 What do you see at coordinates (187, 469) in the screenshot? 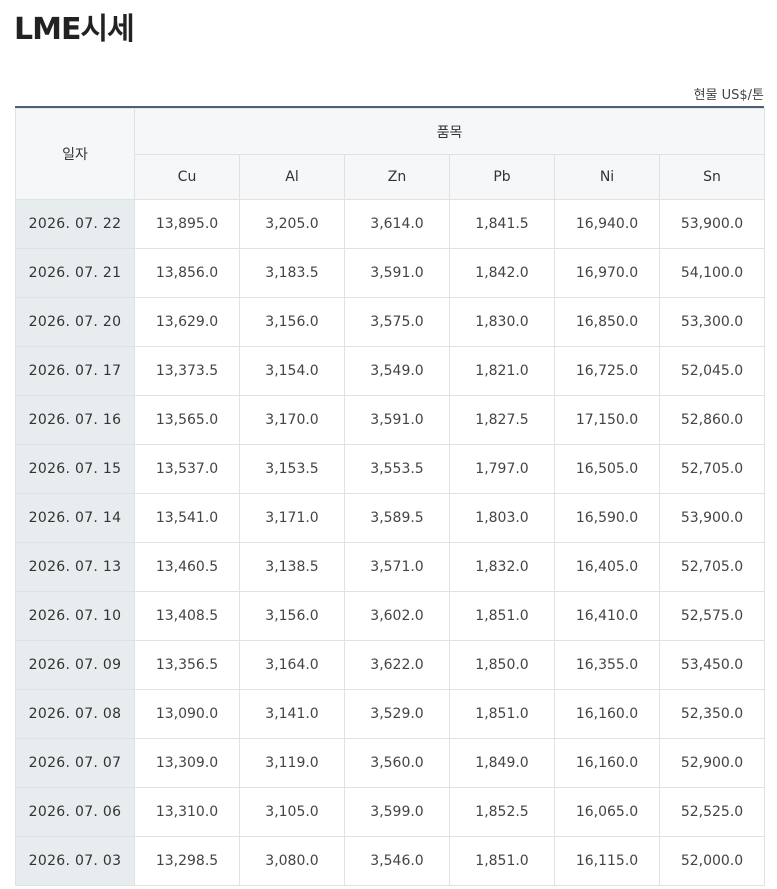
I see `price-cell-cu: 13,537.0` at bounding box center [187, 469].